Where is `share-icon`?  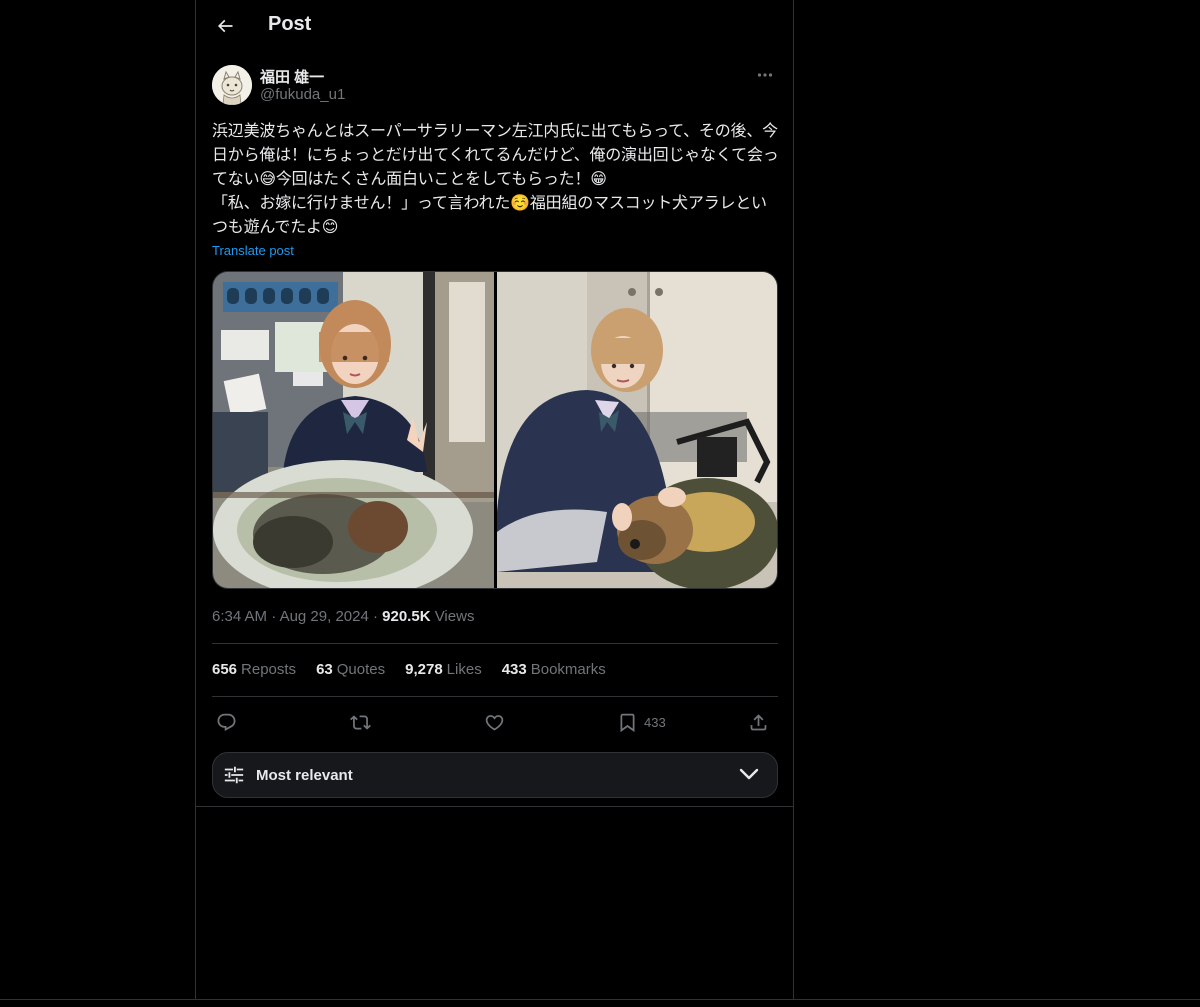
share-icon is located at coordinates (758, 722).